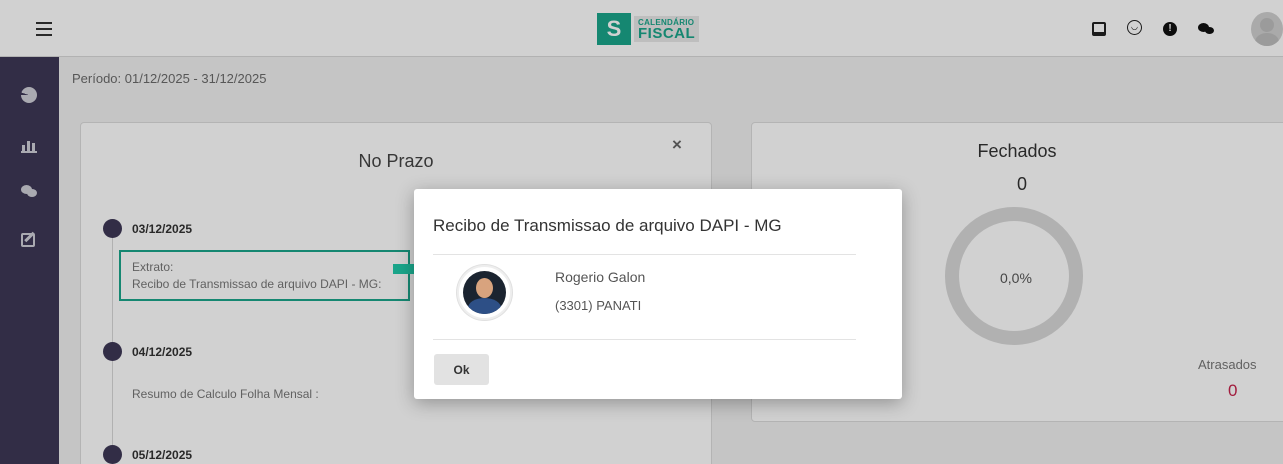 This screenshot has height=464, width=1283. Describe the element at coordinates (614, 29) in the screenshot. I see `logo-mark: S` at that location.